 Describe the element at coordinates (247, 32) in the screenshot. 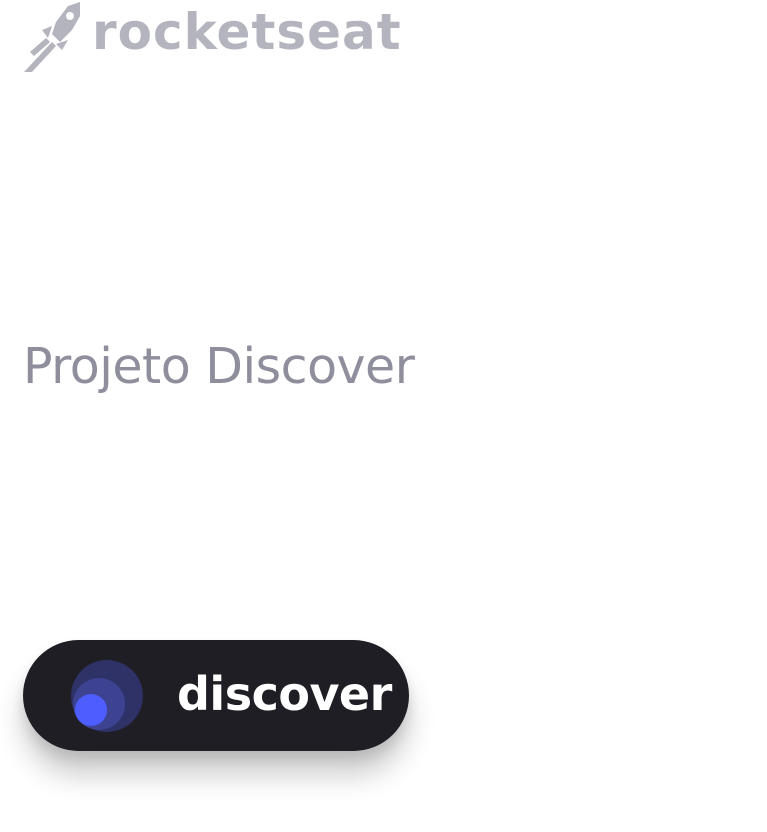

I see `logo-wordmark: rocketseat` at that location.